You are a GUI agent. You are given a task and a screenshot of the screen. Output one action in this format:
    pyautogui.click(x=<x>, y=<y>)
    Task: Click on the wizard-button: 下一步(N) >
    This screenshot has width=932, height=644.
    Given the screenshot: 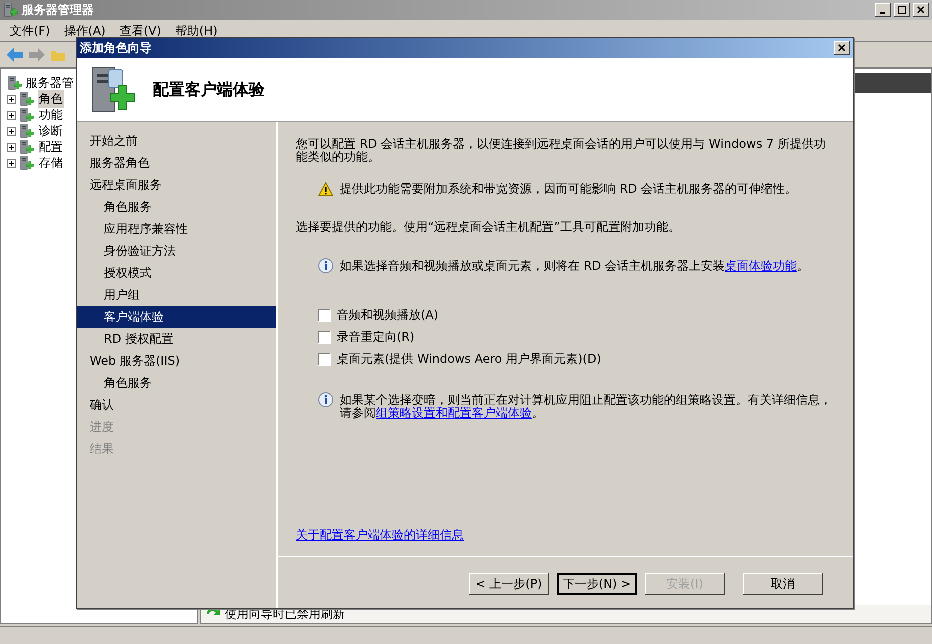 What is the action you would take?
    pyautogui.click(x=597, y=583)
    